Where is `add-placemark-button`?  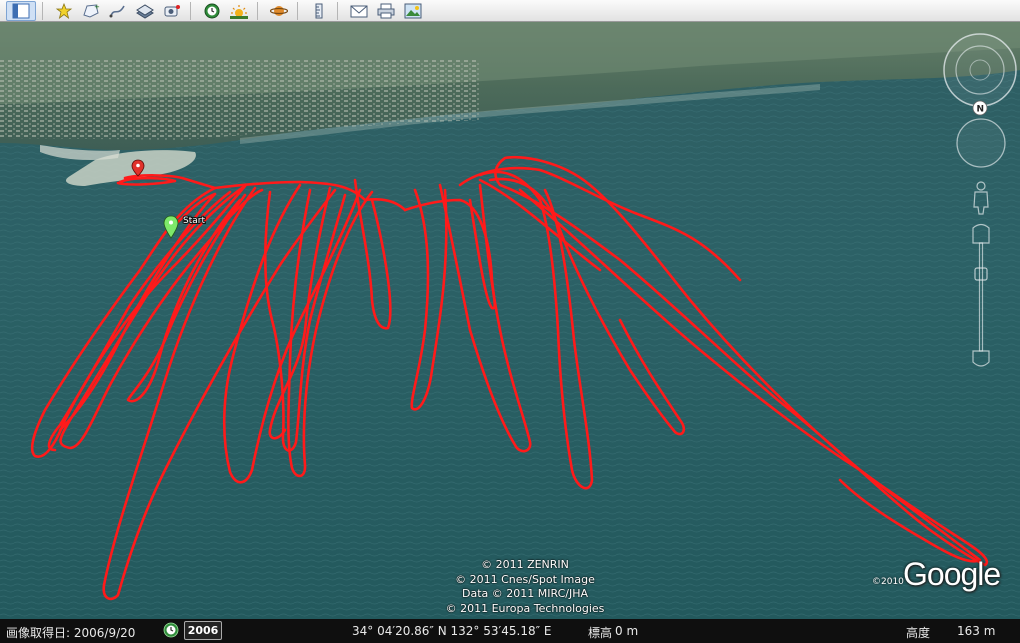 add-placemark-button is located at coordinates (64, 11).